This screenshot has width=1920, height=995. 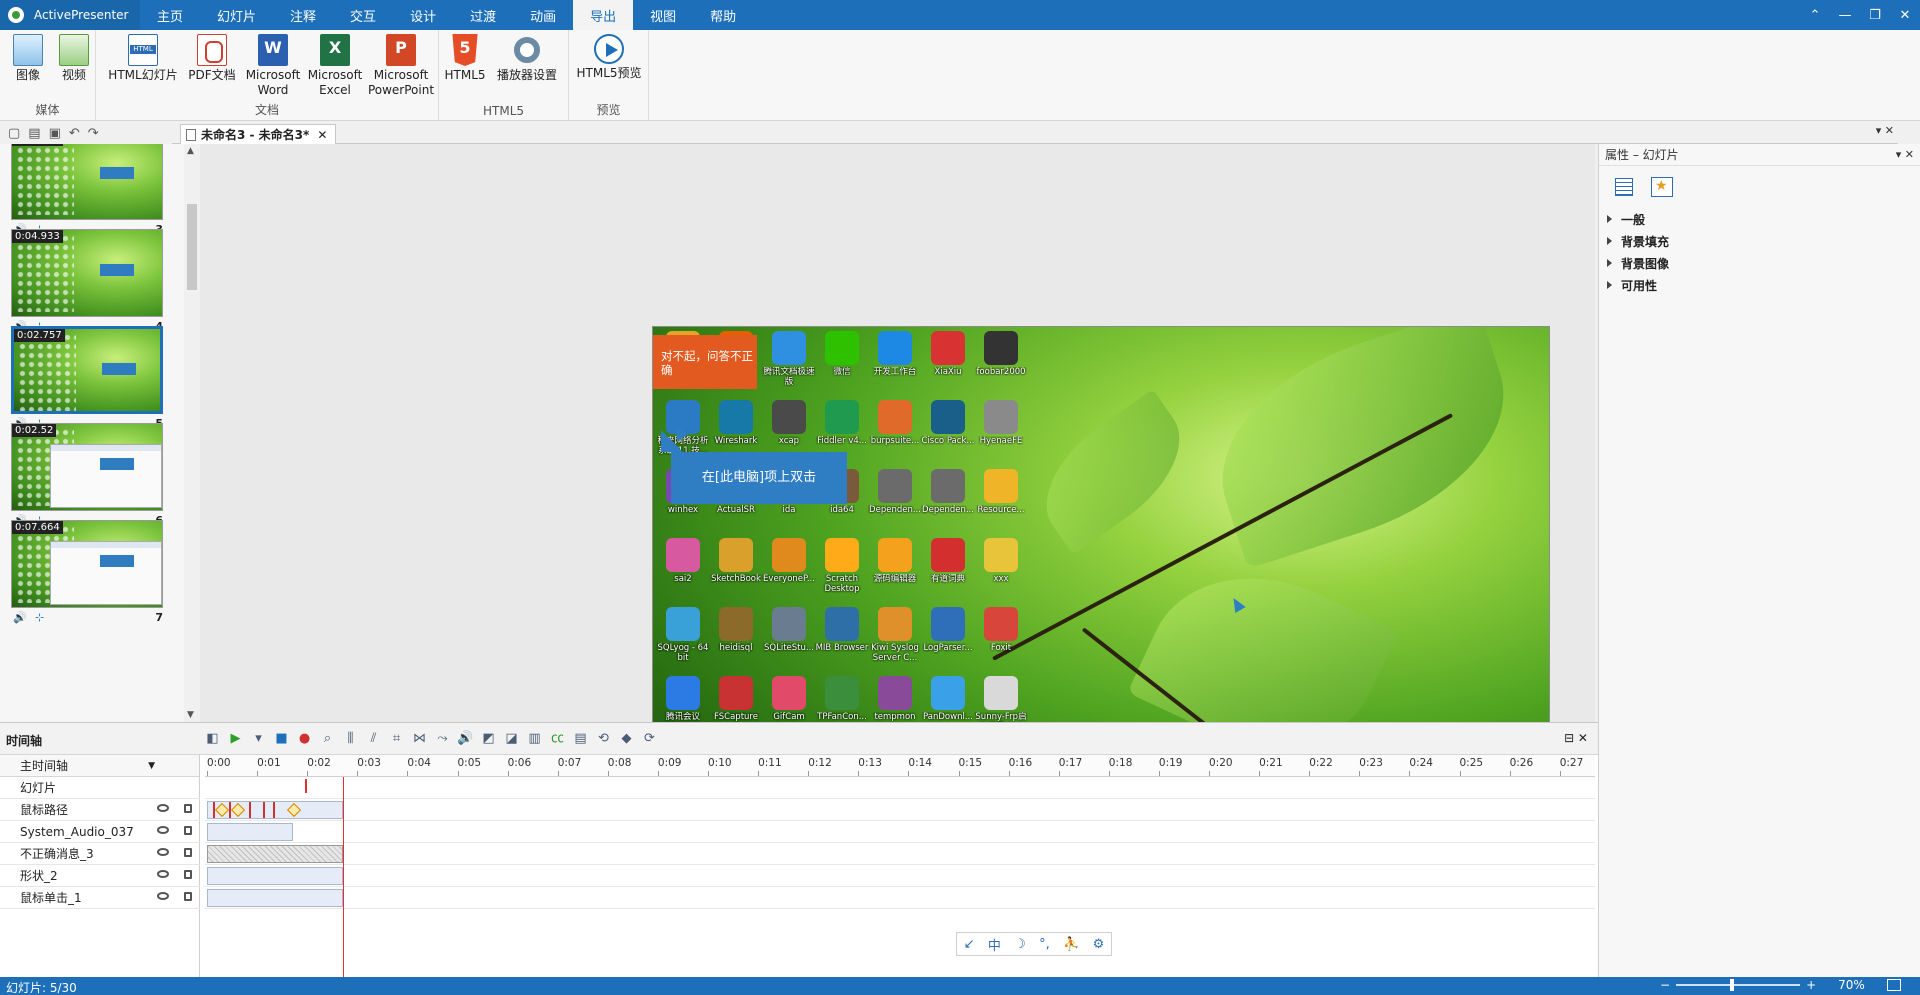 What do you see at coordinates (1099, 944) in the screenshot?
I see `gear-icon: ⚙` at bounding box center [1099, 944].